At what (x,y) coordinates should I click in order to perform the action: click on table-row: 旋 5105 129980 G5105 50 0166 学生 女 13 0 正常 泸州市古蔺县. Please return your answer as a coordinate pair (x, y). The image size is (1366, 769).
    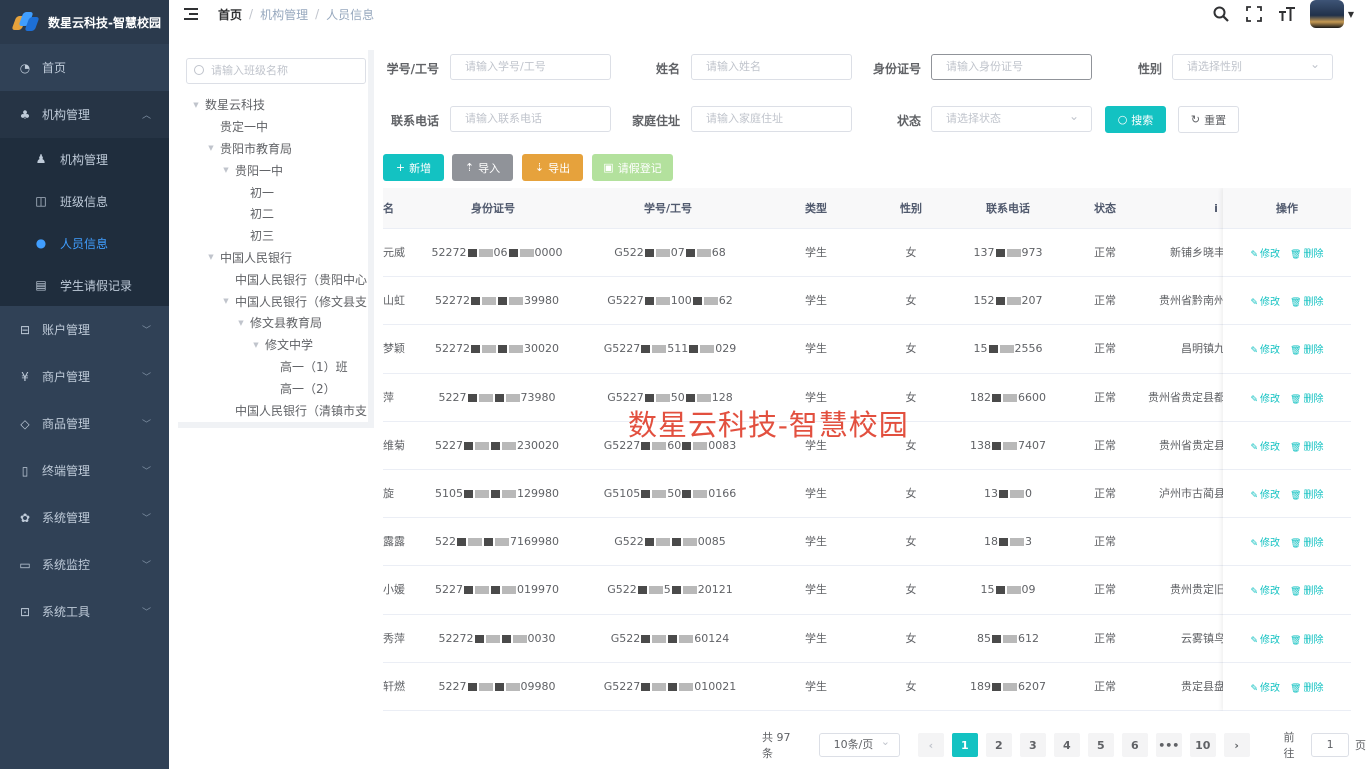
    Looking at the image, I should click on (867, 494).